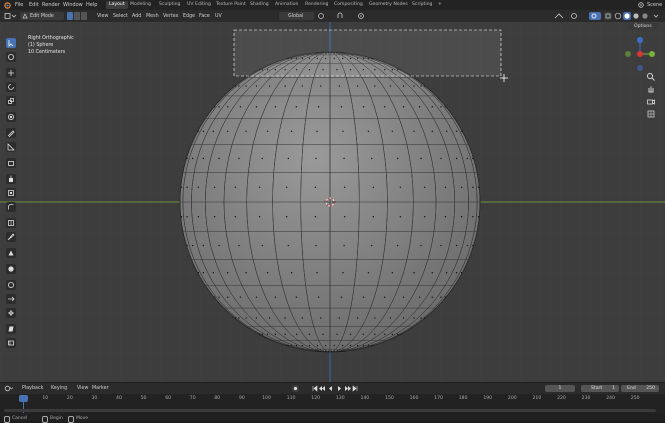  What do you see at coordinates (651, 114) in the screenshot?
I see `perspective-toggle-icon` at bounding box center [651, 114].